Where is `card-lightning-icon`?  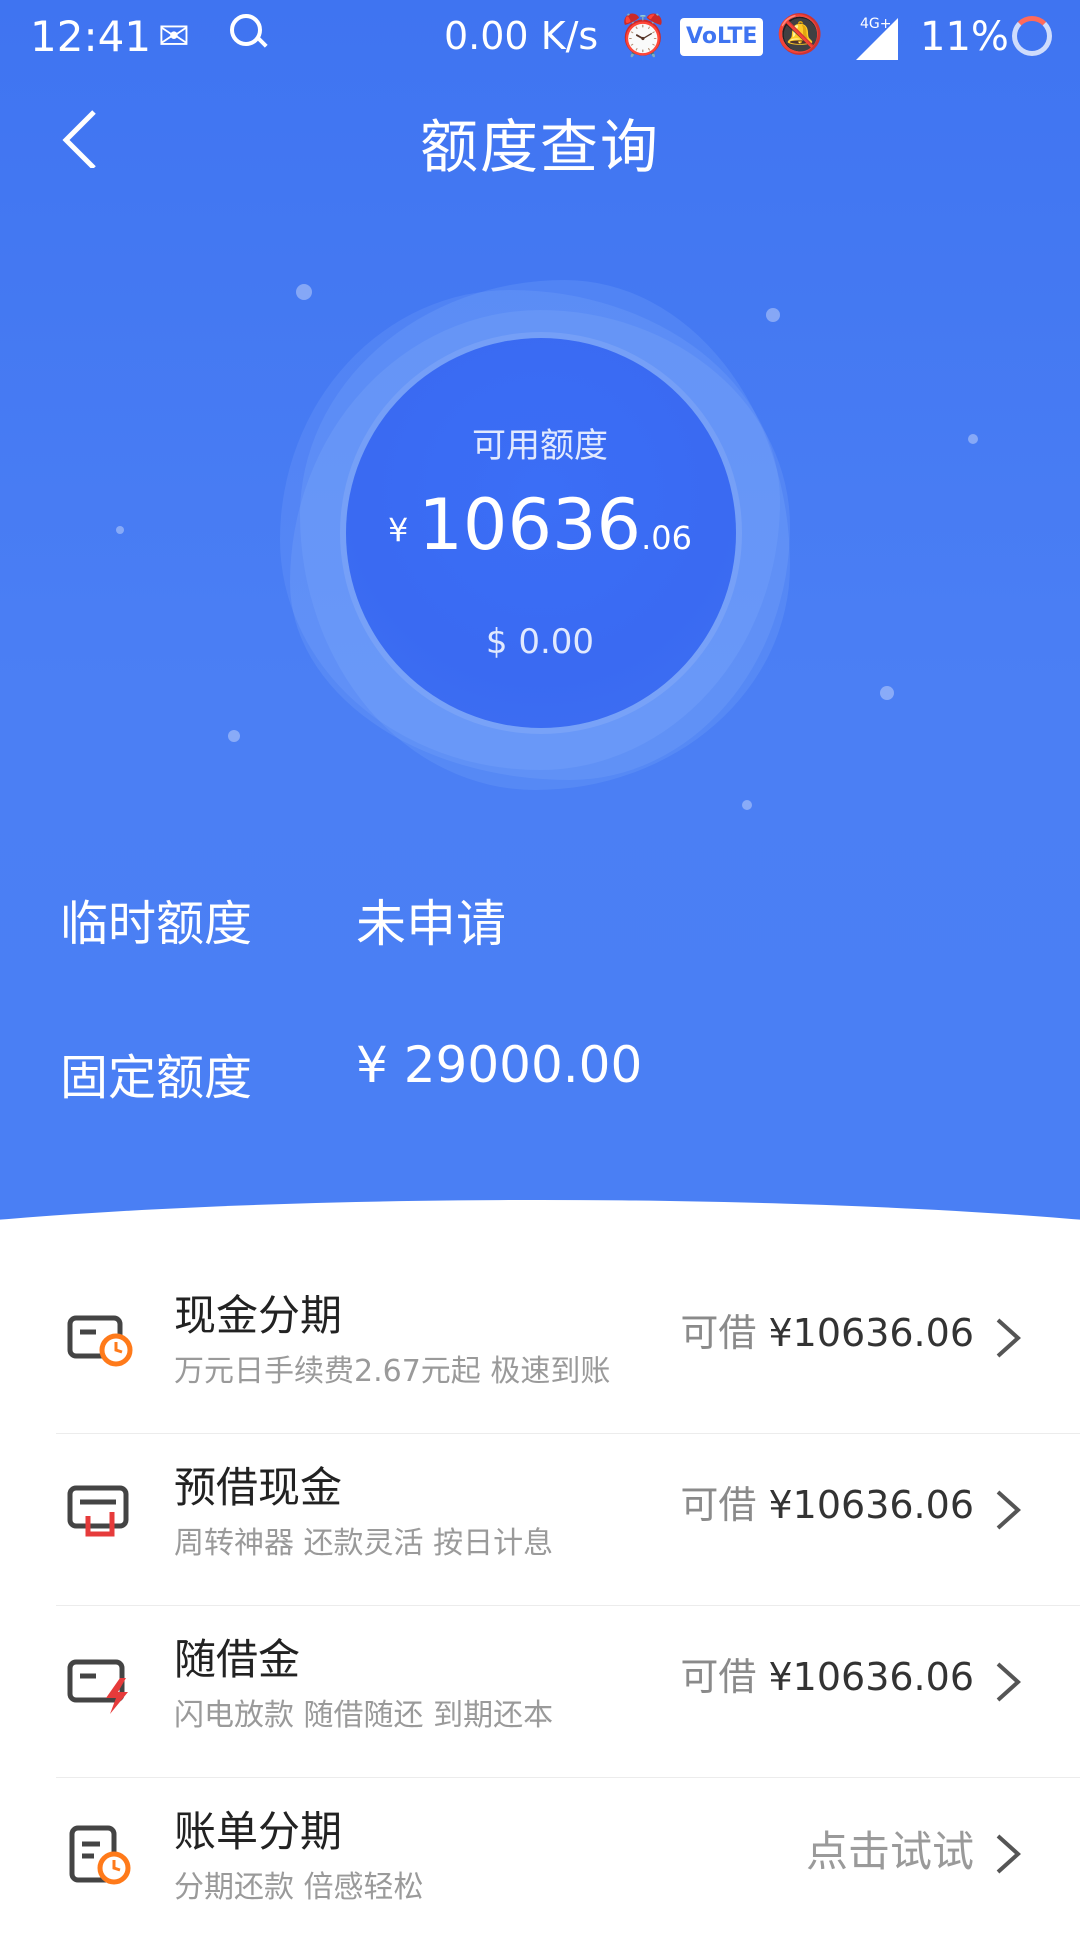 card-lightning-icon is located at coordinates (97, 1686).